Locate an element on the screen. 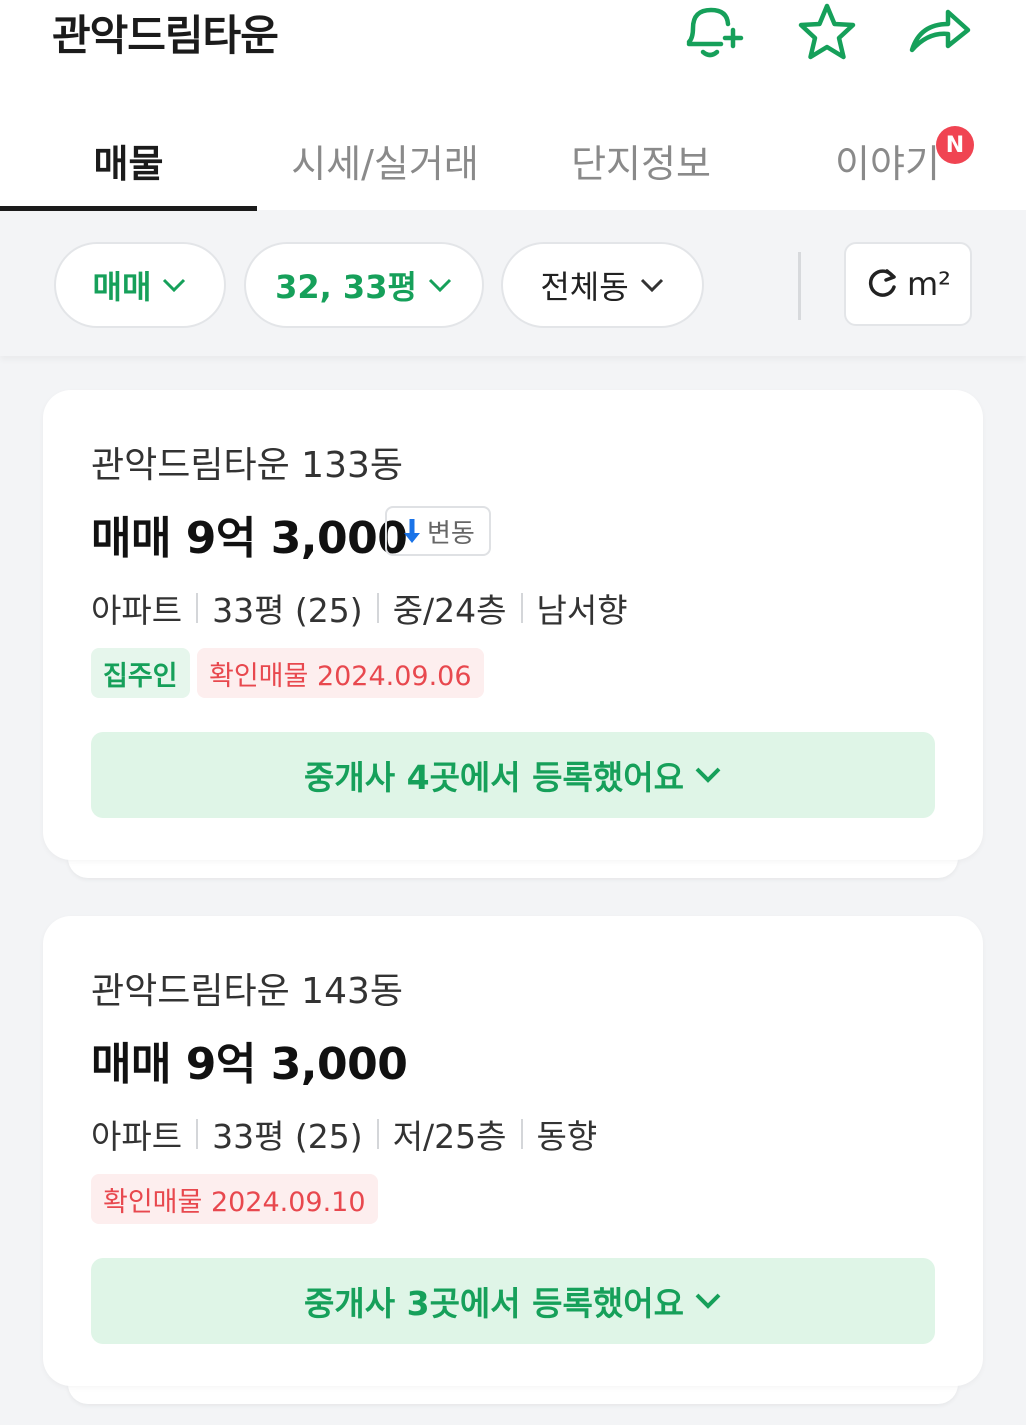 This screenshot has height=1425, width=1026. dong-filter: 전체동 is located at coordinates (602, 285).